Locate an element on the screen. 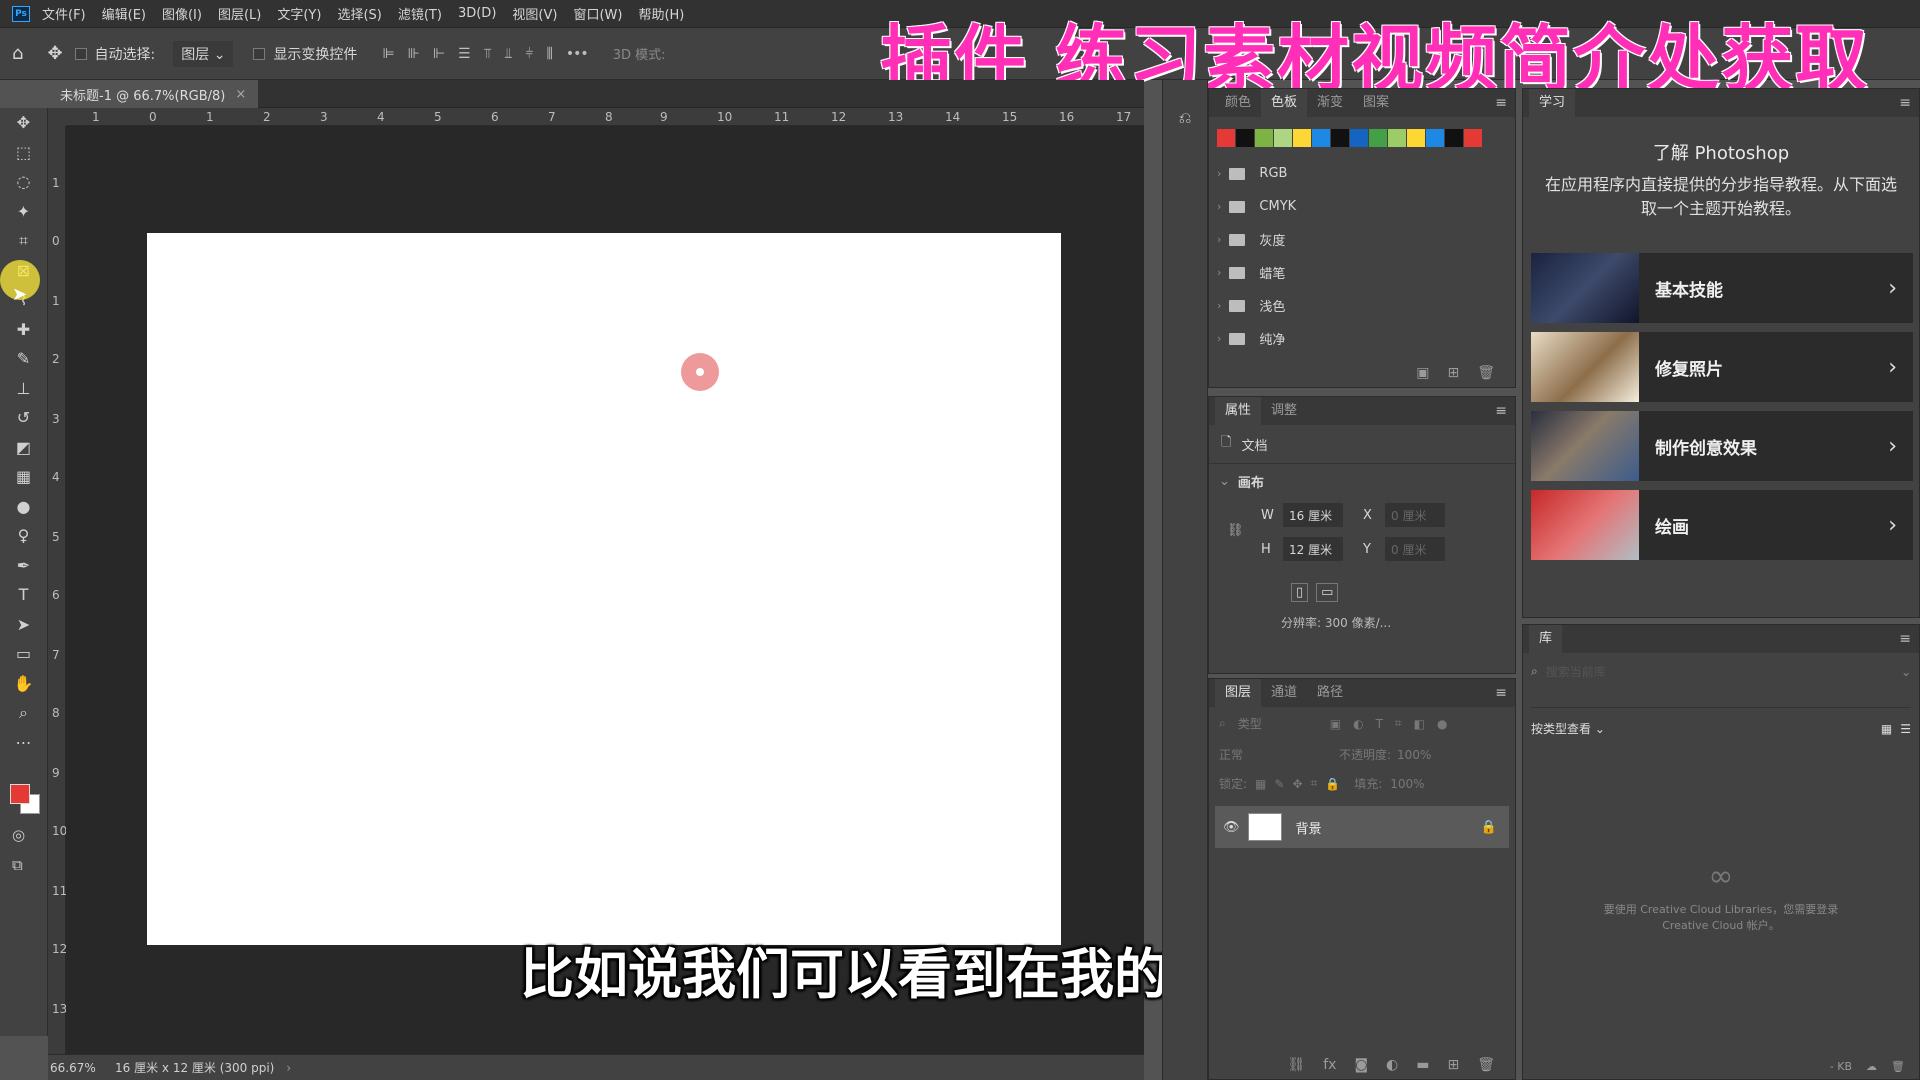 The image size is (1920, 1080). list-view-icon: ☰ is located at coordinates (1905, 729).